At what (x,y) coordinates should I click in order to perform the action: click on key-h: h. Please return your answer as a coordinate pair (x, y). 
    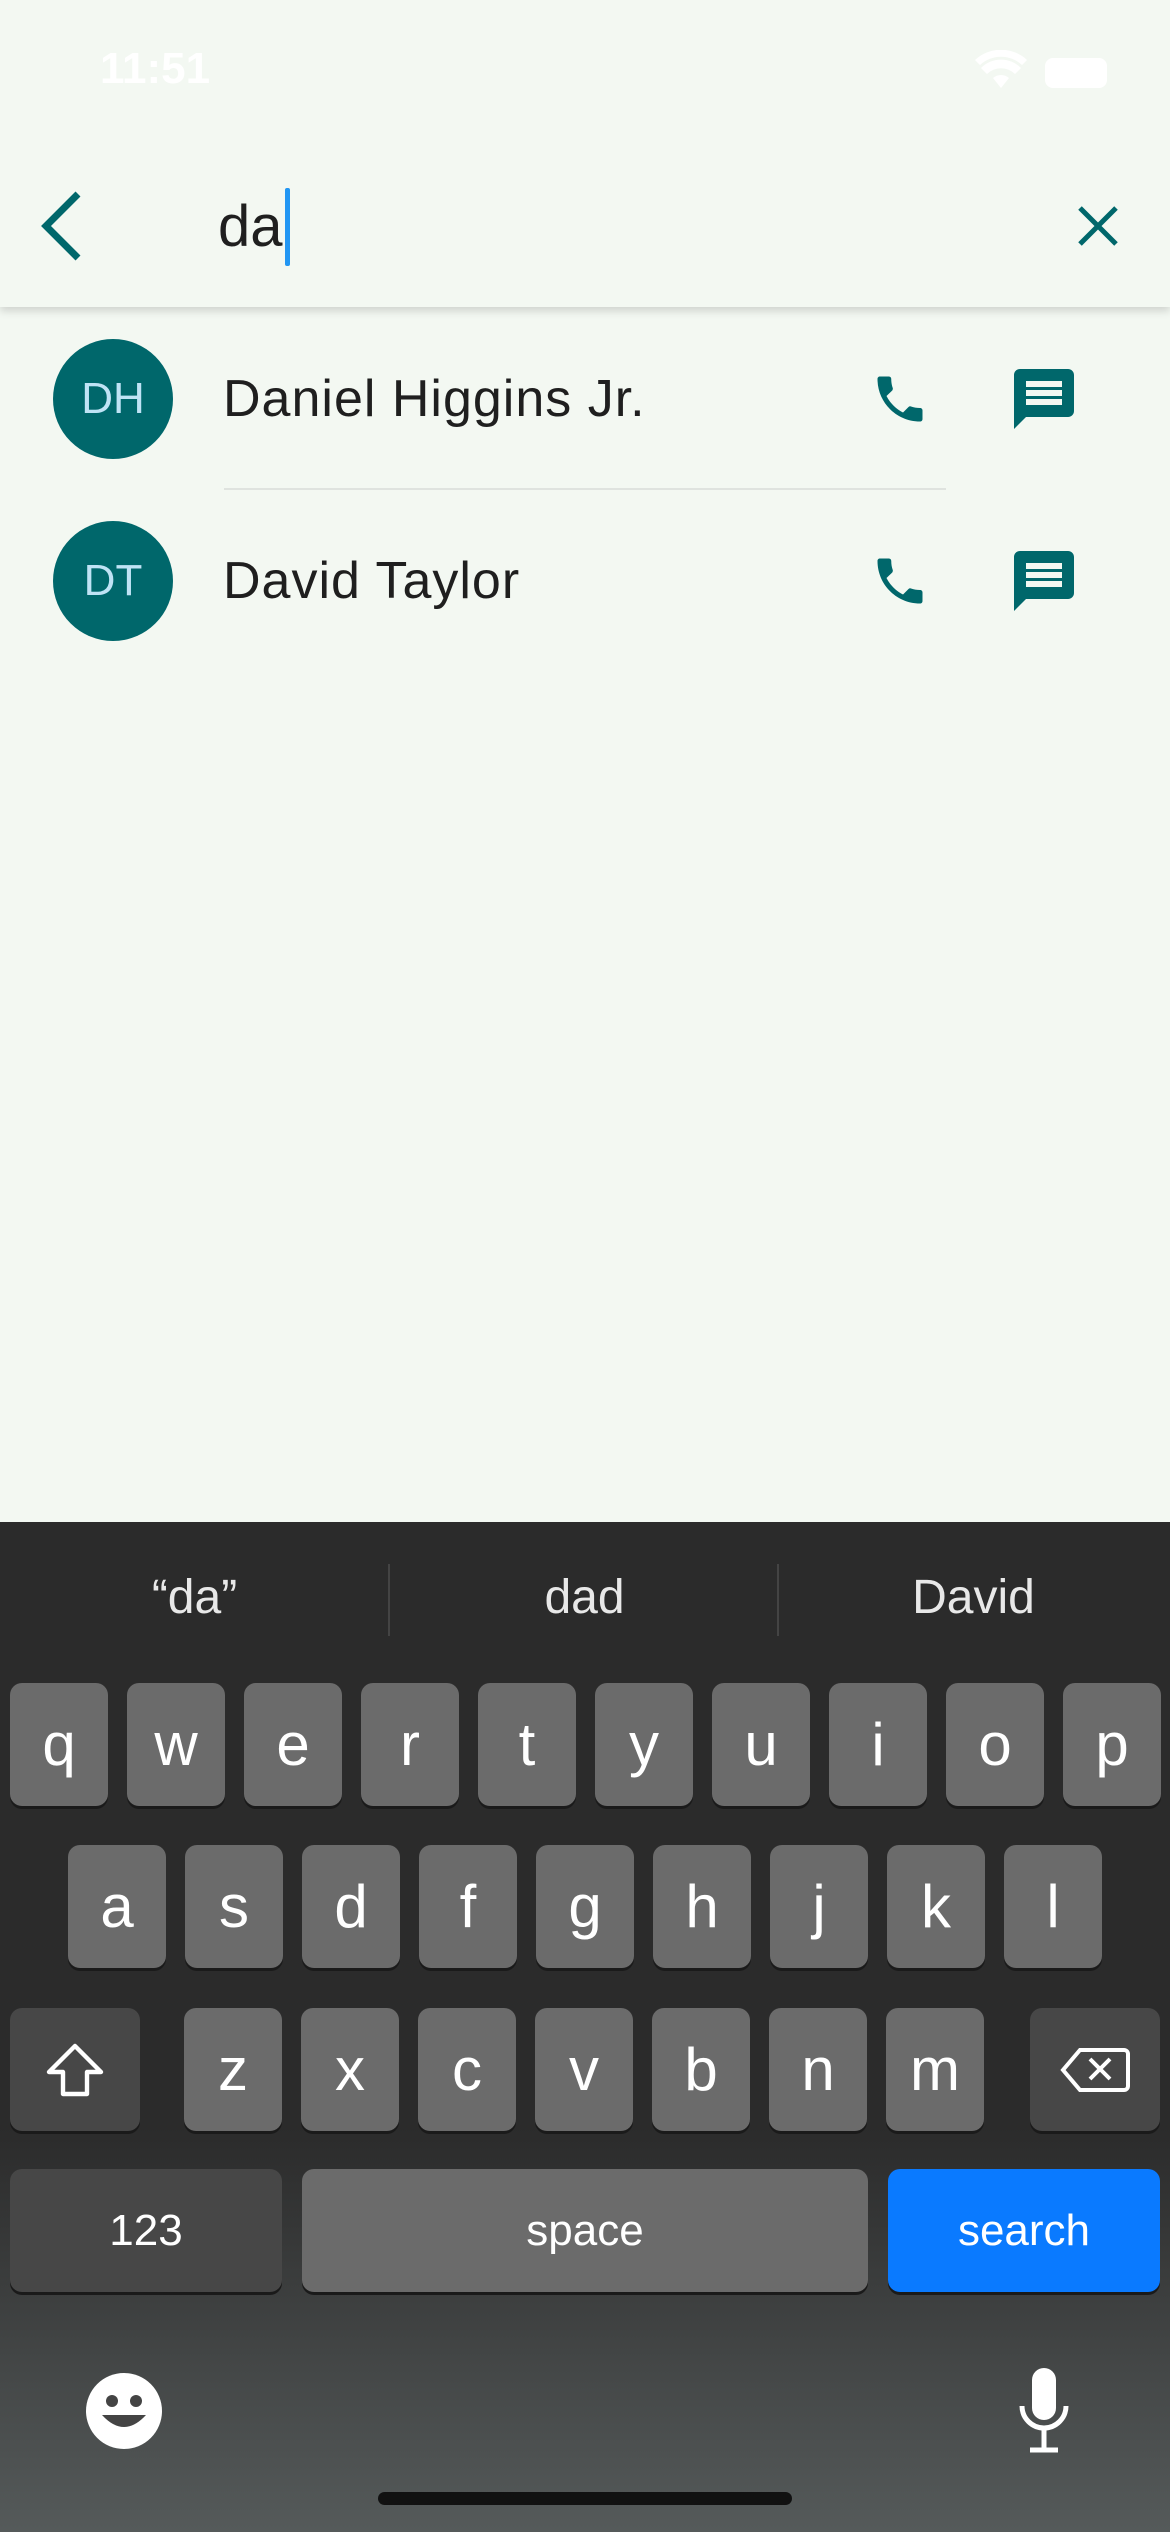
    Looking at the image, I should click on (702, 1906).